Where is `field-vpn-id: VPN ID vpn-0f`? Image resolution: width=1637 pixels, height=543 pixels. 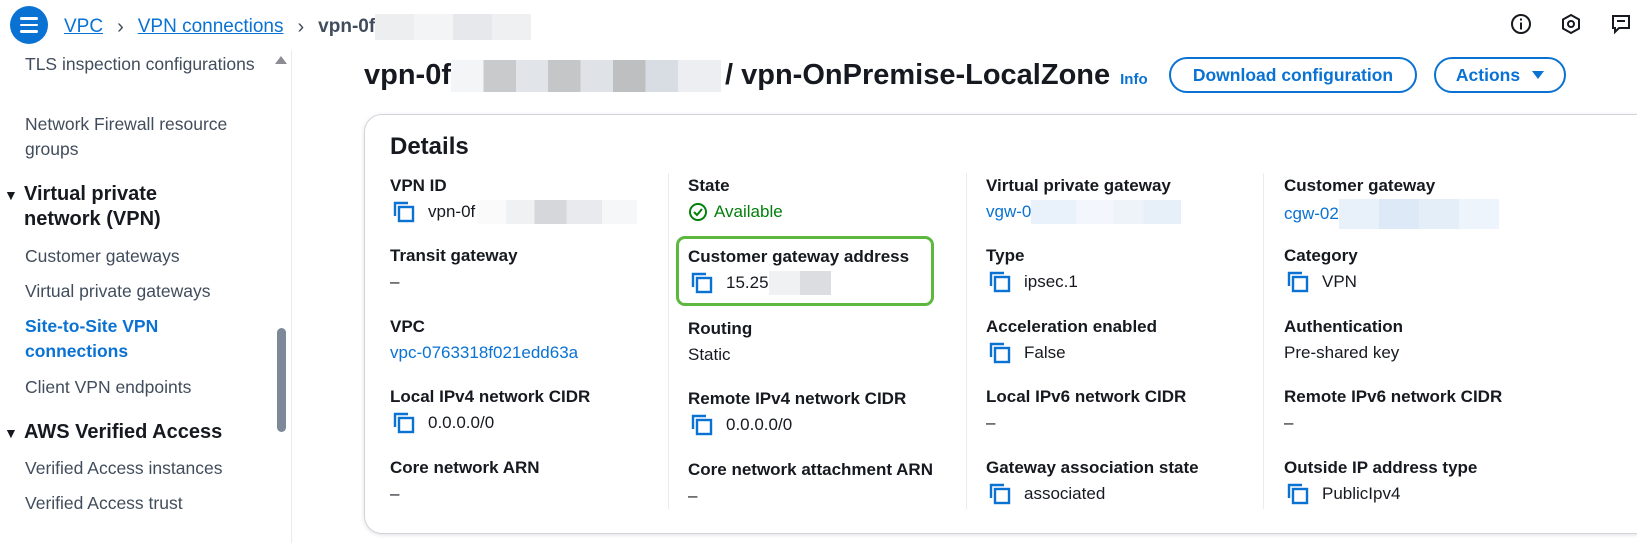
field-vpn-id: VPN ID vpn-0f is located at coordinates (535, 200).